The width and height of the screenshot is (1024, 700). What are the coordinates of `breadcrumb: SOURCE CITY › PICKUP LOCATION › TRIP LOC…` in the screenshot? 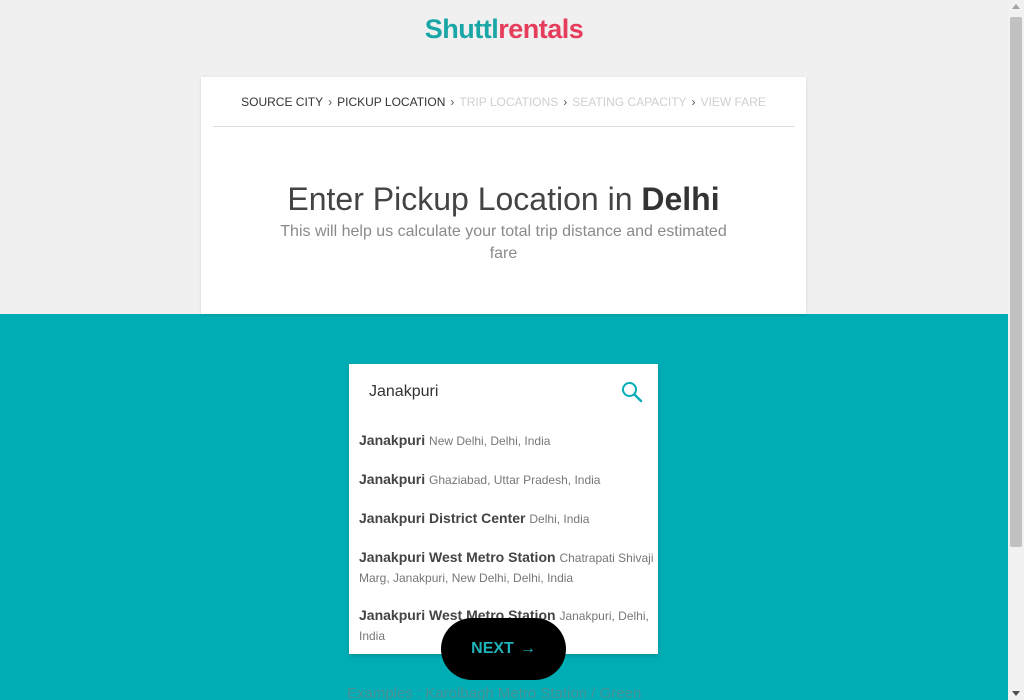 It's located at (503, 102).